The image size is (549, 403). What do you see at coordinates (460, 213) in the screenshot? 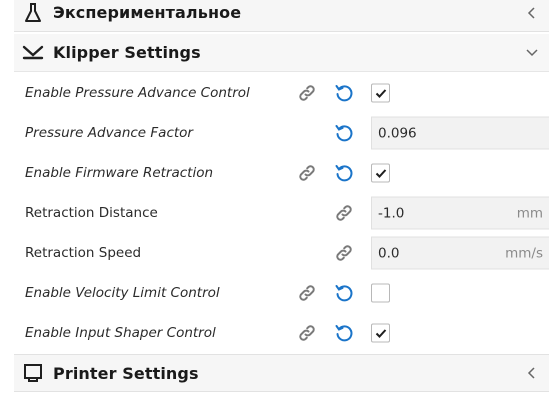
I see `retraction-distance-input: -1.0 mm` at bounding box center [460, 213].